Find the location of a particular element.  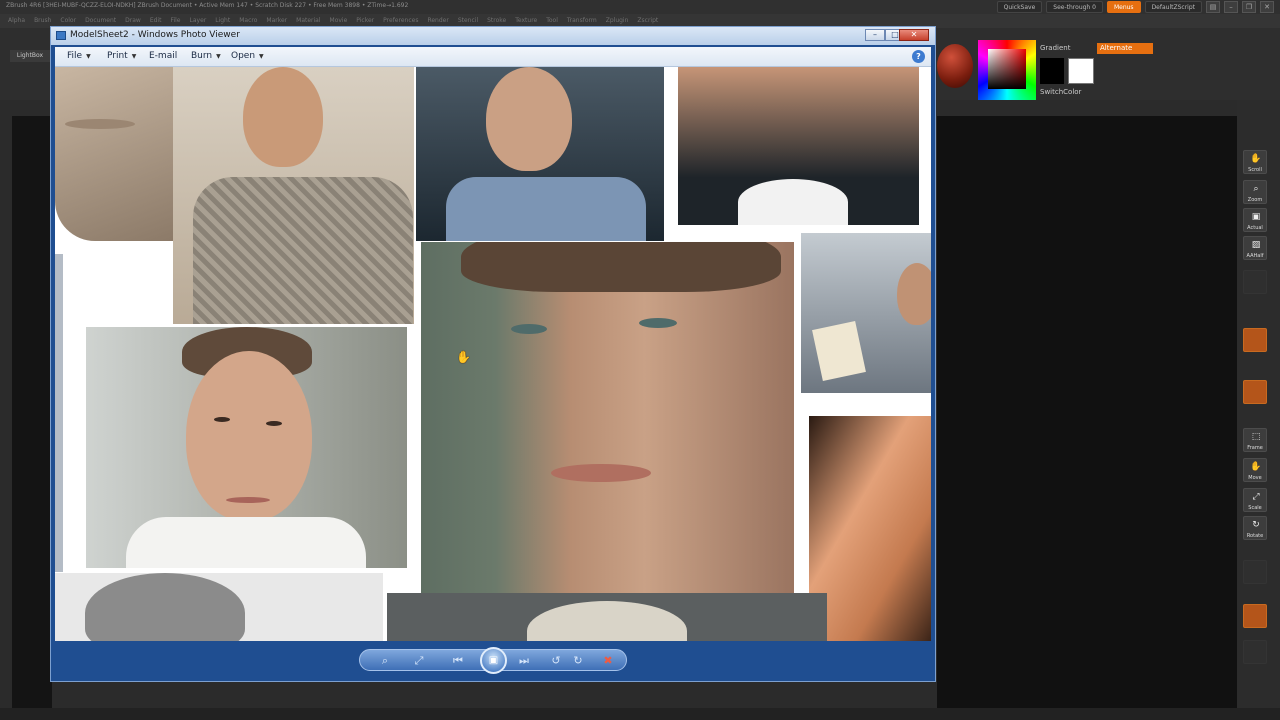

tray-scale-label: Scale is located at coordinates (1255, 508).